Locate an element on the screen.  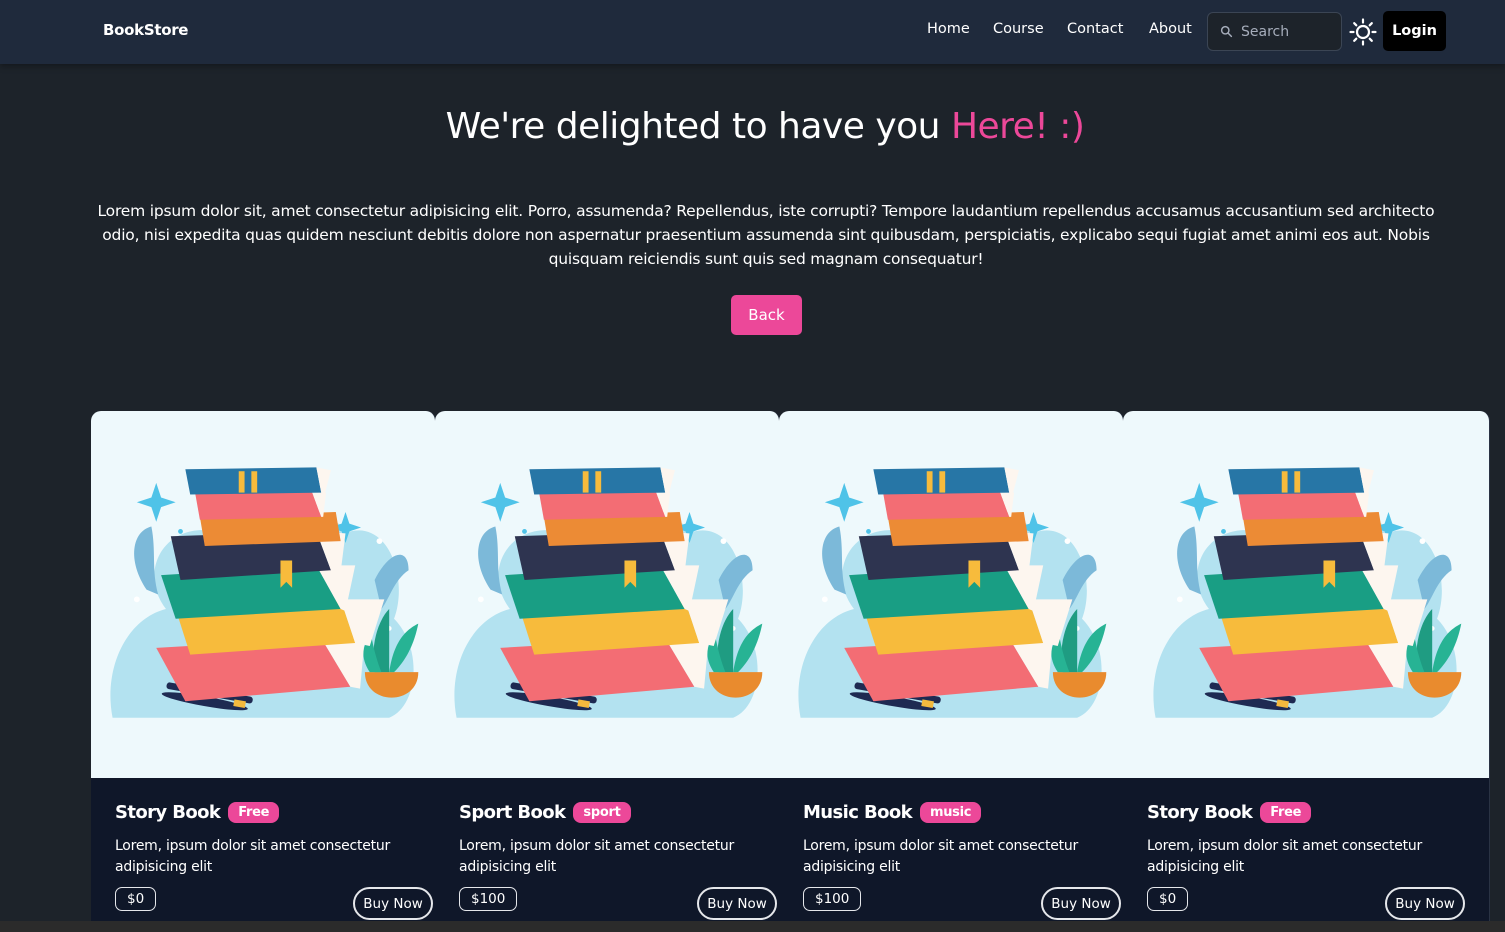
login-button: Login is located at coordinates (1414, 31).